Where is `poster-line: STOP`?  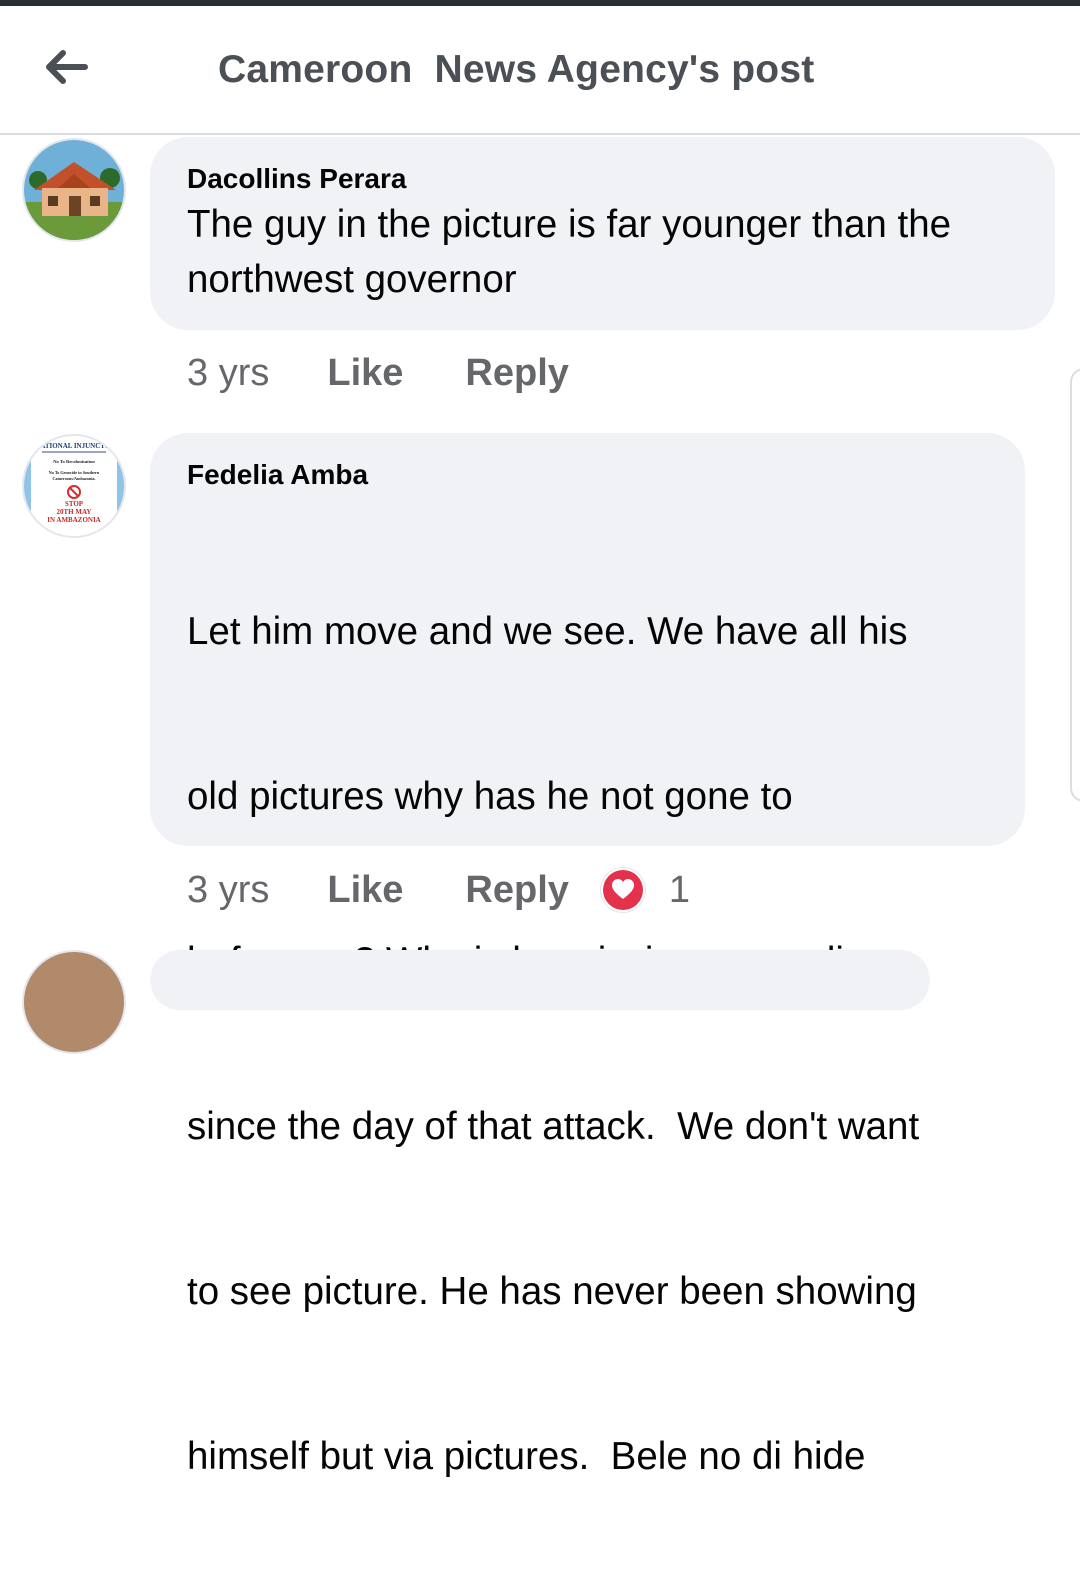
poster-line: STOP is located at coordinates (74, 504).